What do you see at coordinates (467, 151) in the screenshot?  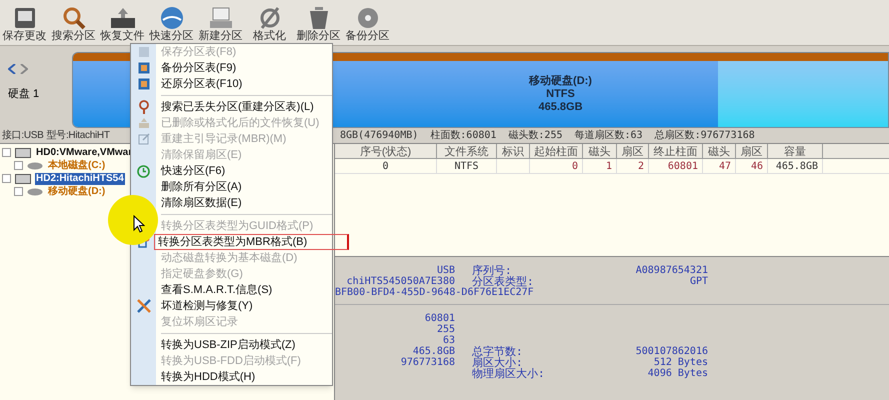 I see `column-header: 文件系统` at bounding box center [467, 151].